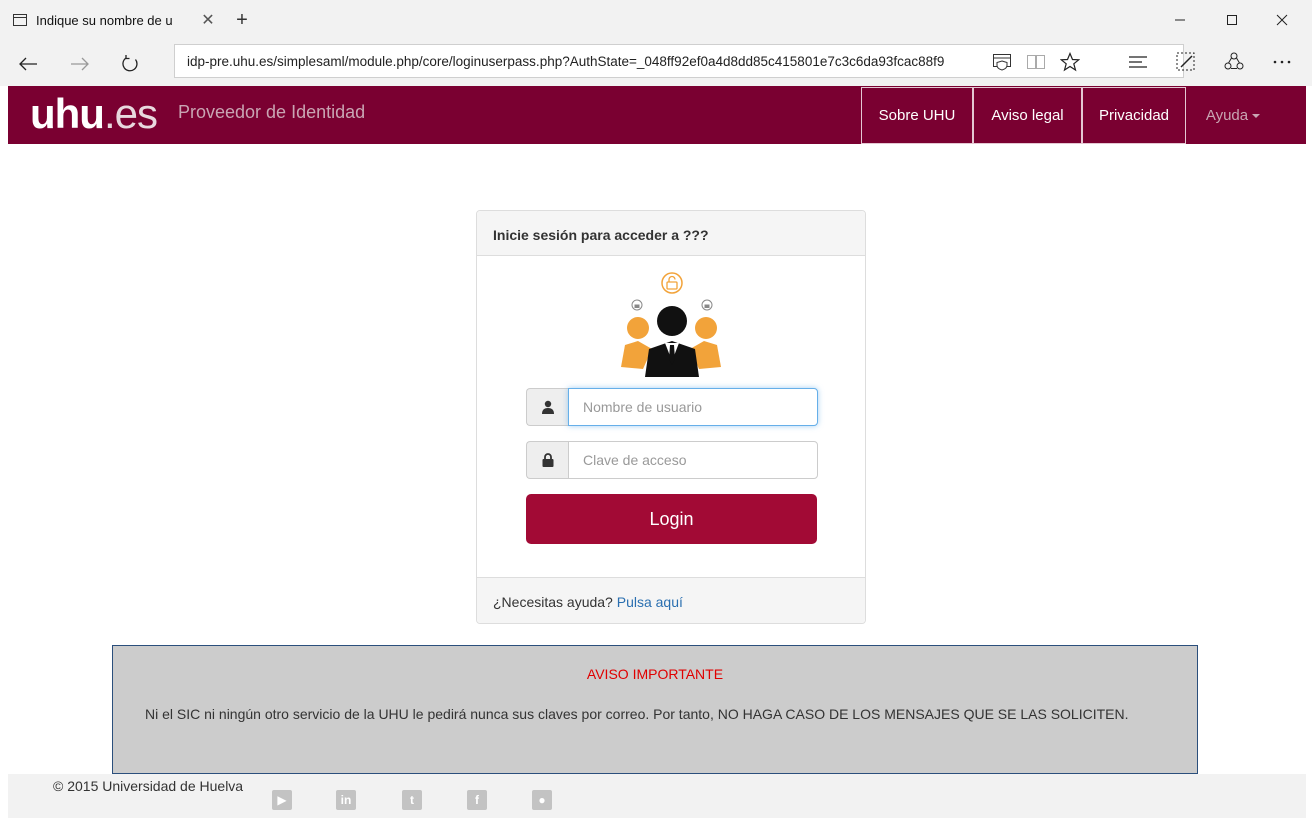  What do you see at coordinates (1036, 62) in the screenshot?
I see `reading-view-icon` at bounding box center [1036, 62].